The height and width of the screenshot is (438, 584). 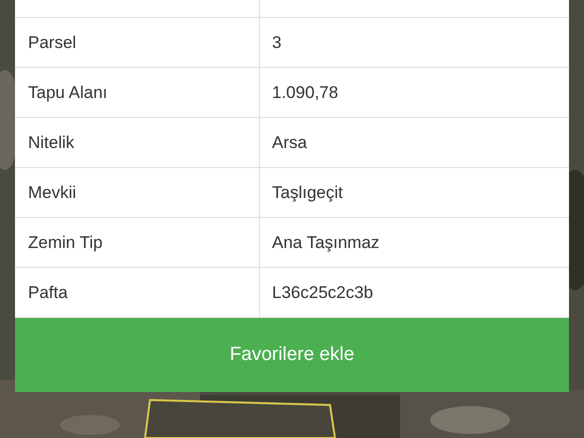 What do you see at coordinates (277, 43) in the screenshot?
I see `field-value: 3` at bounding box center [277, 43].